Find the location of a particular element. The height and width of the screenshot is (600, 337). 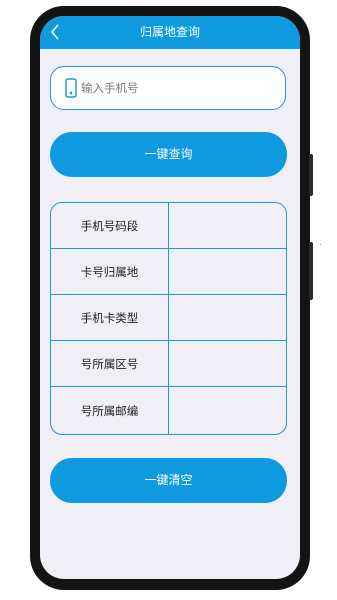

volume-button is located at coordinates (311, 271).